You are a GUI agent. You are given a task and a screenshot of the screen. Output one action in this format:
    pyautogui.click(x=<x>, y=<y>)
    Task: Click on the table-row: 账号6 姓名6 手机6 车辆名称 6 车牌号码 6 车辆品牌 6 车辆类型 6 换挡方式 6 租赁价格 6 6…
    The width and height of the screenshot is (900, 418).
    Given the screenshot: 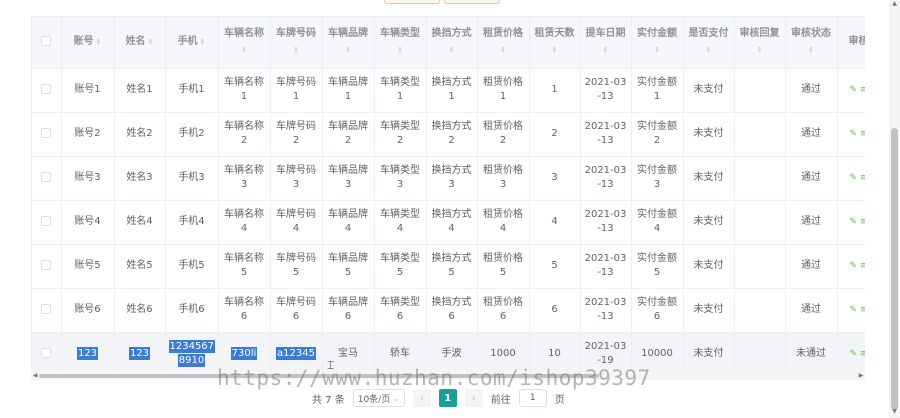 What is the action you would take?
    pyautogui.click(x=448, y=310)
    